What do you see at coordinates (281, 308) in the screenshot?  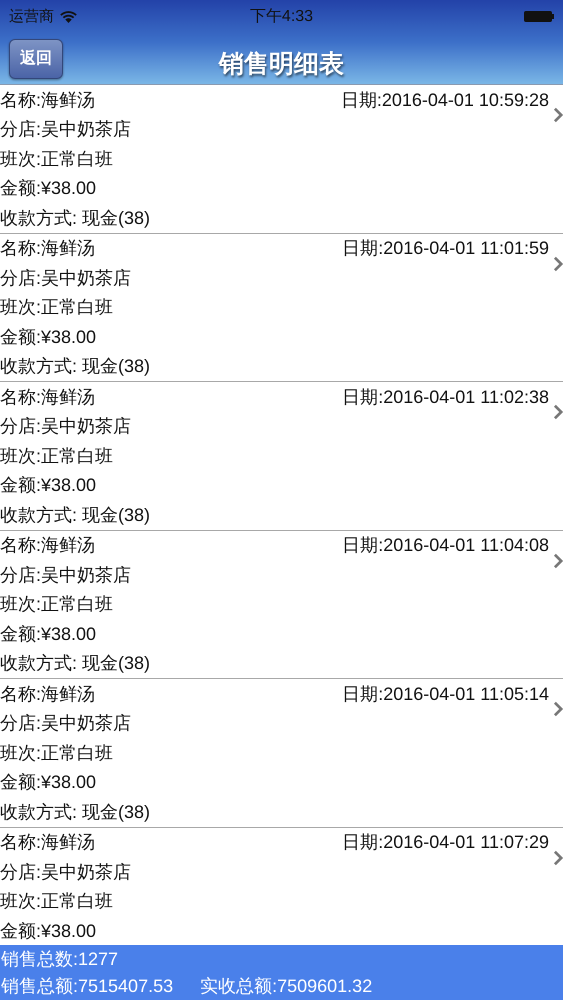 I see `record-row: 名称:海鲜汤 日期:2016-04-01 11:01:59 分店:吴中奶茶店 班次:正常白班 金额:¥38.00 收款方式: 现金(38)` at bounding box center [281, 308].